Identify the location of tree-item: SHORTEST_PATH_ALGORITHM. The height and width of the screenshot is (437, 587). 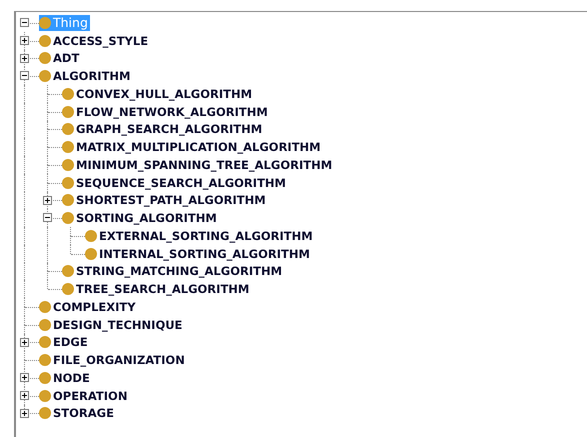
(171, 200).